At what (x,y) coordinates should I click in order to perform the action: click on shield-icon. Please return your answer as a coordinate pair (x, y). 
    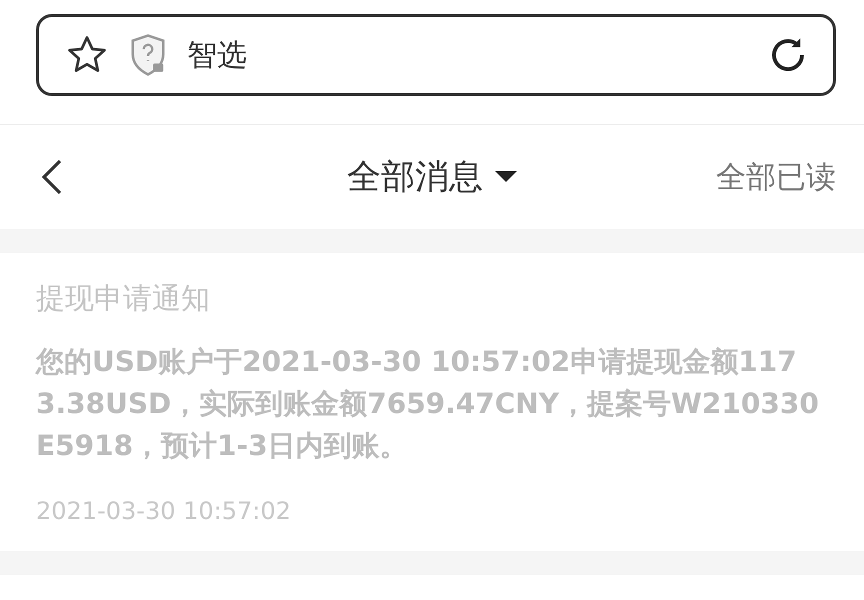
    Looking at the image, I should click on (148, 55).